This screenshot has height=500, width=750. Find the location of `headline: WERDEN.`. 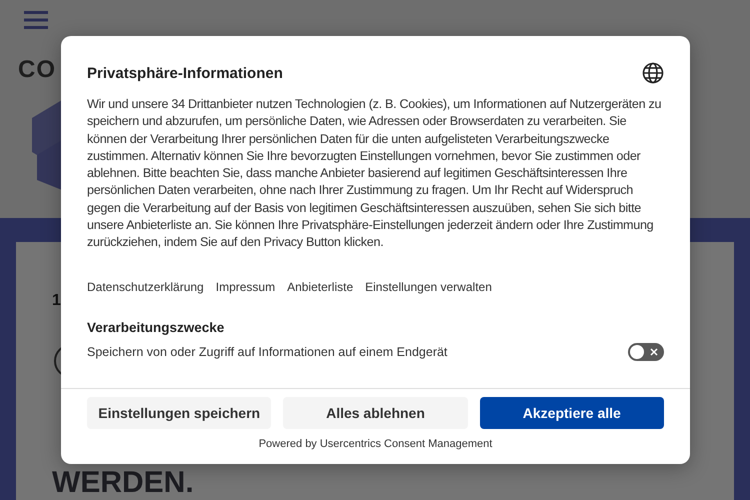

headline: WERDEN. is located at coordinates (123, 483).